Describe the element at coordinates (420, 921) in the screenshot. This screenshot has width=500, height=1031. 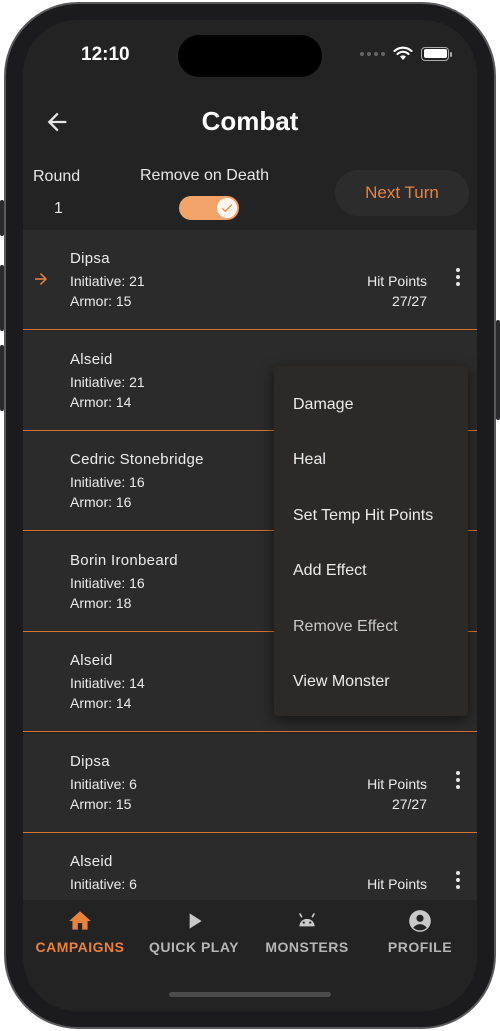
I see `account-circle-icon` at that location.